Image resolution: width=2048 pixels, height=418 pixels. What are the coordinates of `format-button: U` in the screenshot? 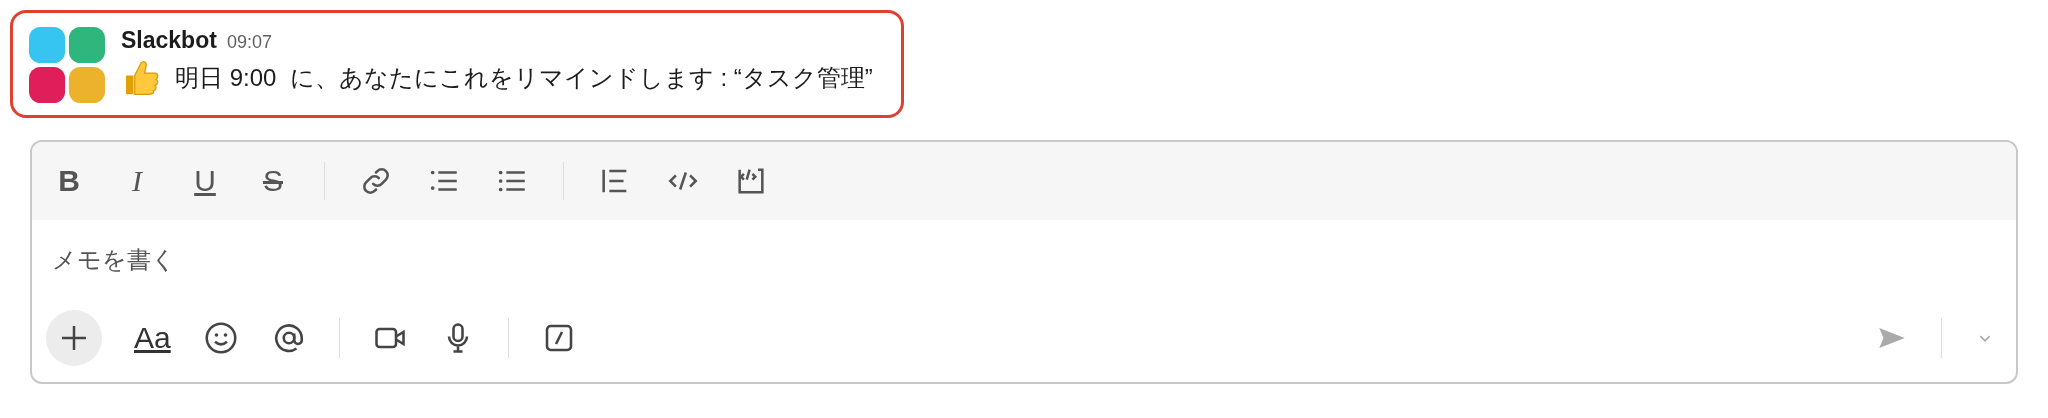 It's located at (205, 181).